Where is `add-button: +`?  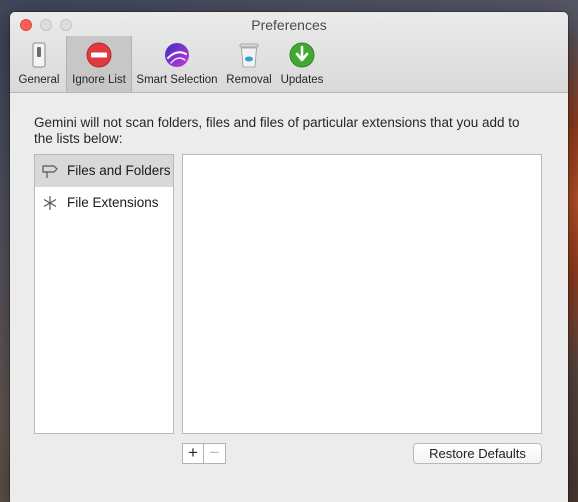 add-button: + is located at coordinates (193, 453).